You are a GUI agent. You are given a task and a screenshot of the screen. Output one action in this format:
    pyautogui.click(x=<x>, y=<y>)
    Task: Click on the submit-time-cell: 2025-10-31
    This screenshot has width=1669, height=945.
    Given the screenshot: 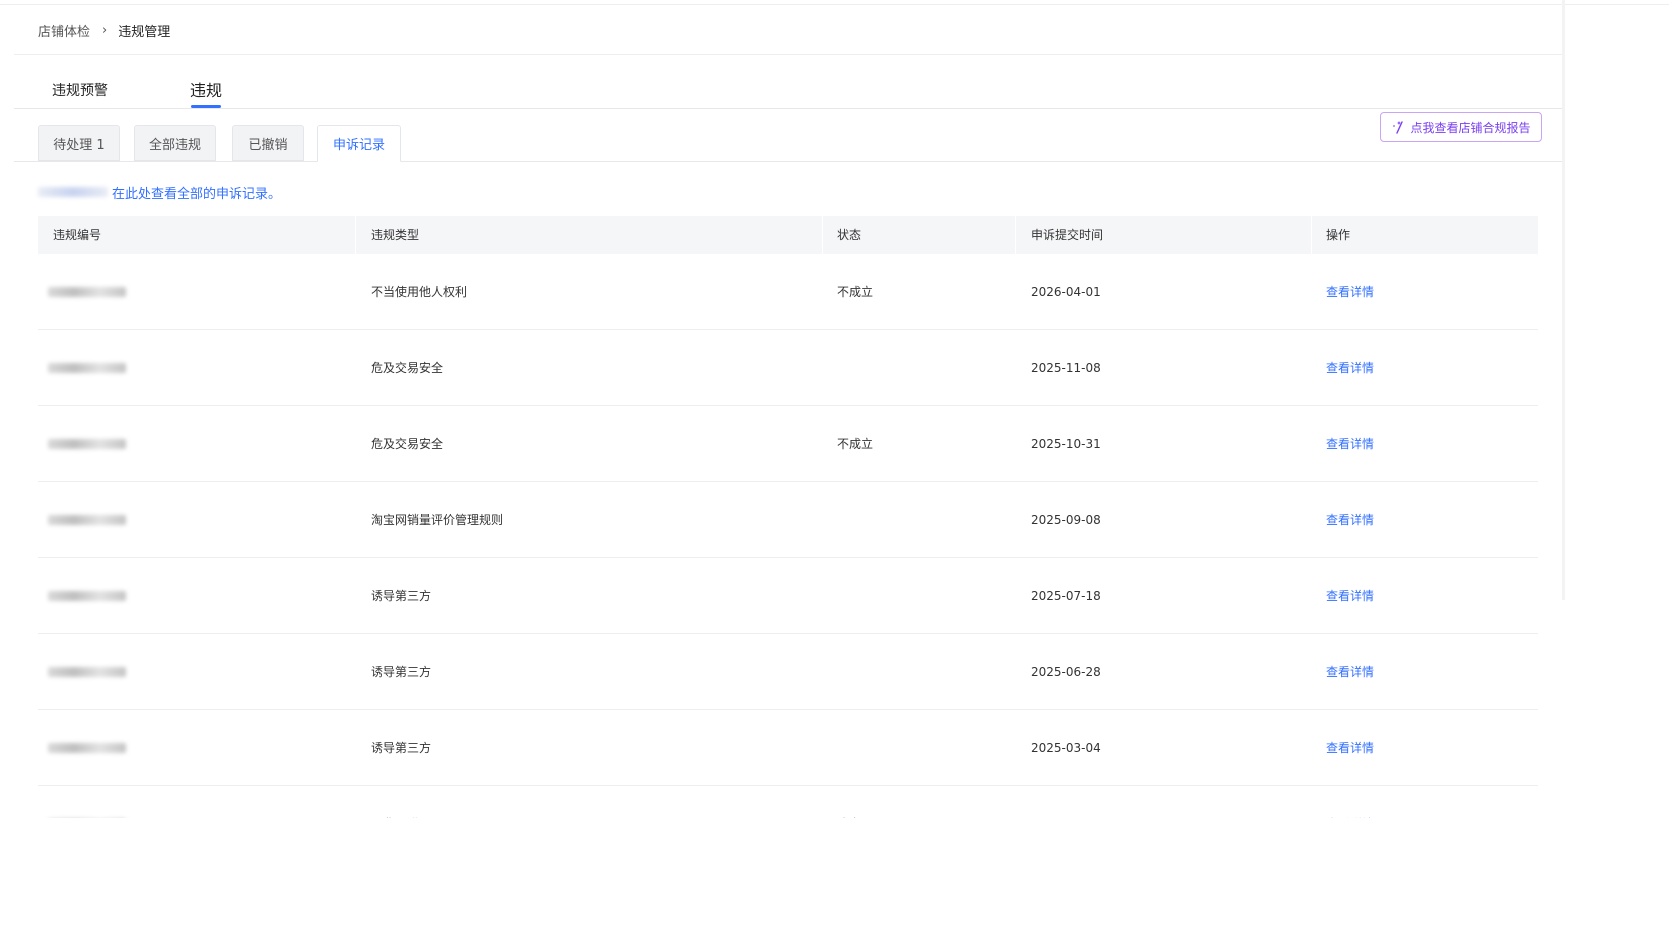 What is the action you would take?
    pyautogui.click(x=1066, y=443)
    